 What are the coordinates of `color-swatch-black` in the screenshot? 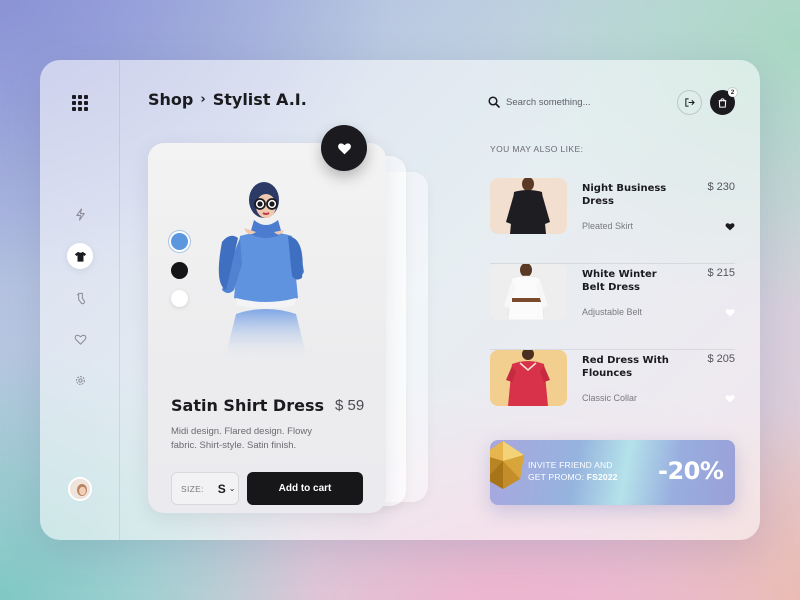 It's located at (179, 270).